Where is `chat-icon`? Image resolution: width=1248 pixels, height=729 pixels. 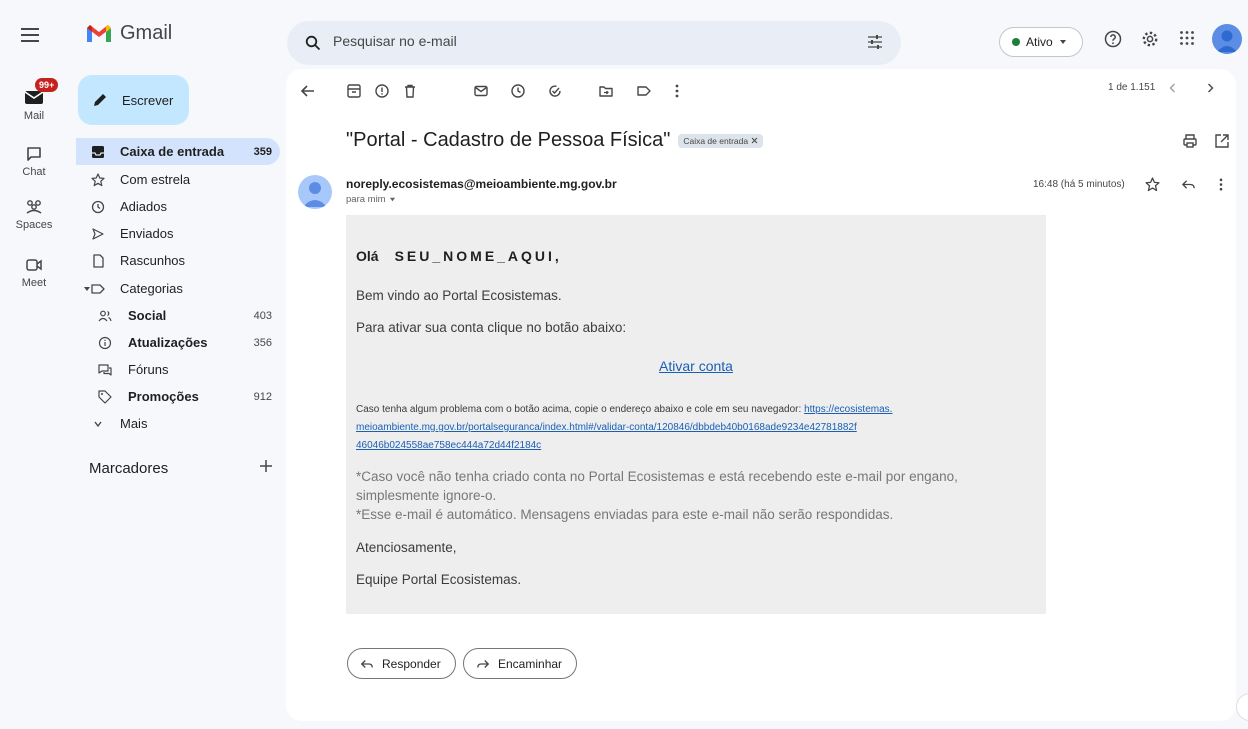 chat-icon is located at coordinates (34, 154).